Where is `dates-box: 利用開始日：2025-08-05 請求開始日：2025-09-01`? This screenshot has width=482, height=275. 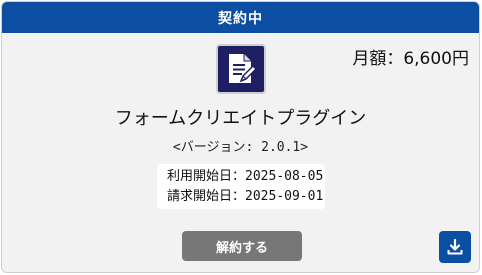
dates-box: 利用開始日：2025-08-05 請求開始日：2025-09-01 is located at coordinates (241, 186).